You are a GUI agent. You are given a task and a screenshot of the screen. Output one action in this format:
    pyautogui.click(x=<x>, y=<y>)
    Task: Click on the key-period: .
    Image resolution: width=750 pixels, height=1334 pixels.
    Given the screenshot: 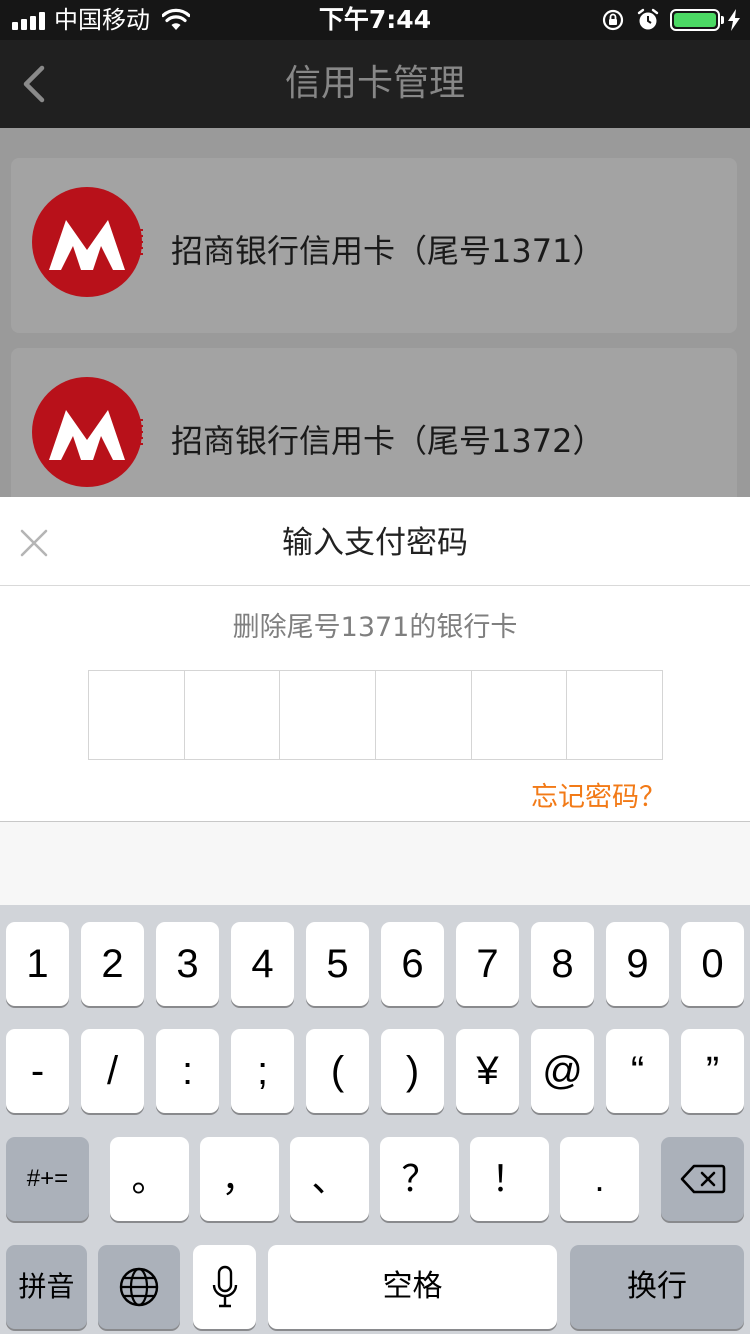 What is the action you would take?
    pyautogui.click(x=599, y=1179)
    